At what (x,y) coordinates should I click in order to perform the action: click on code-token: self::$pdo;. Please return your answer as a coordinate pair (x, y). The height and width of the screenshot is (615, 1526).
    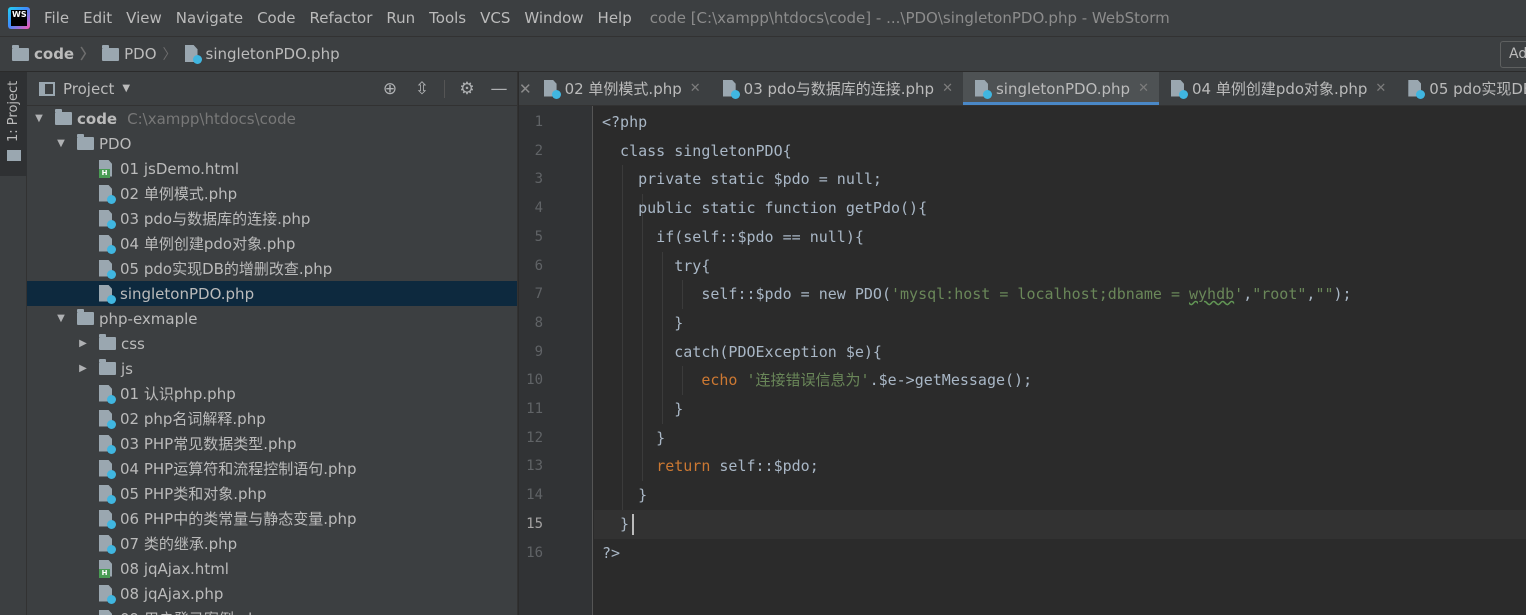
    Looking at the image, I should click on (764, 466).